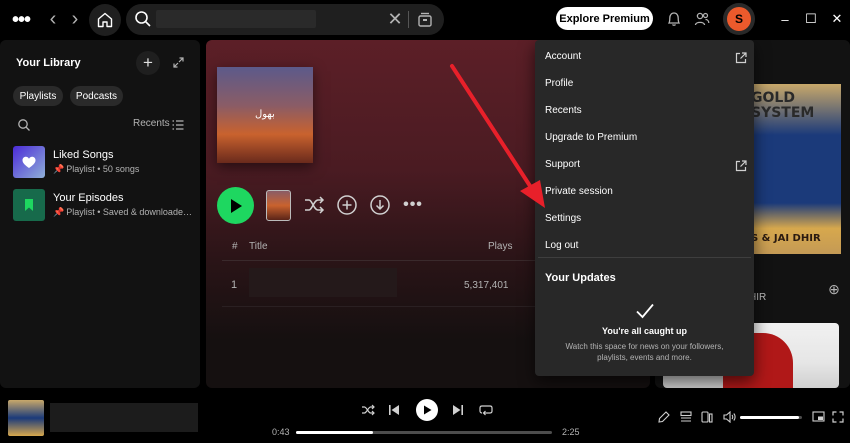 This screenshot has width=850, height=443. What do you see at coordinates (83, 155) in the screenshot?
I see `library-item-name: Liked Songs` at bounding box center [83, 155].